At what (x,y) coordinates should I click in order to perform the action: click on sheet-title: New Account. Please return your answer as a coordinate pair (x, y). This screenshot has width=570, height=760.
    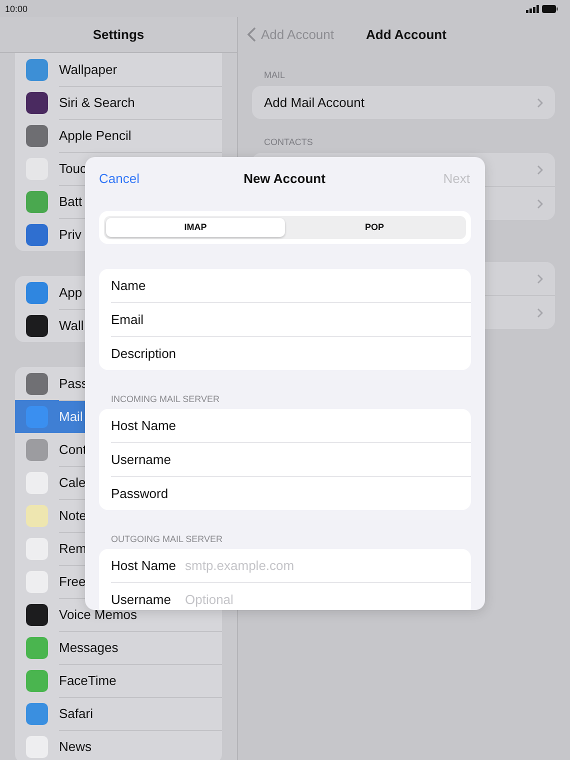
    Looking at the image, I should click on (285, 178).